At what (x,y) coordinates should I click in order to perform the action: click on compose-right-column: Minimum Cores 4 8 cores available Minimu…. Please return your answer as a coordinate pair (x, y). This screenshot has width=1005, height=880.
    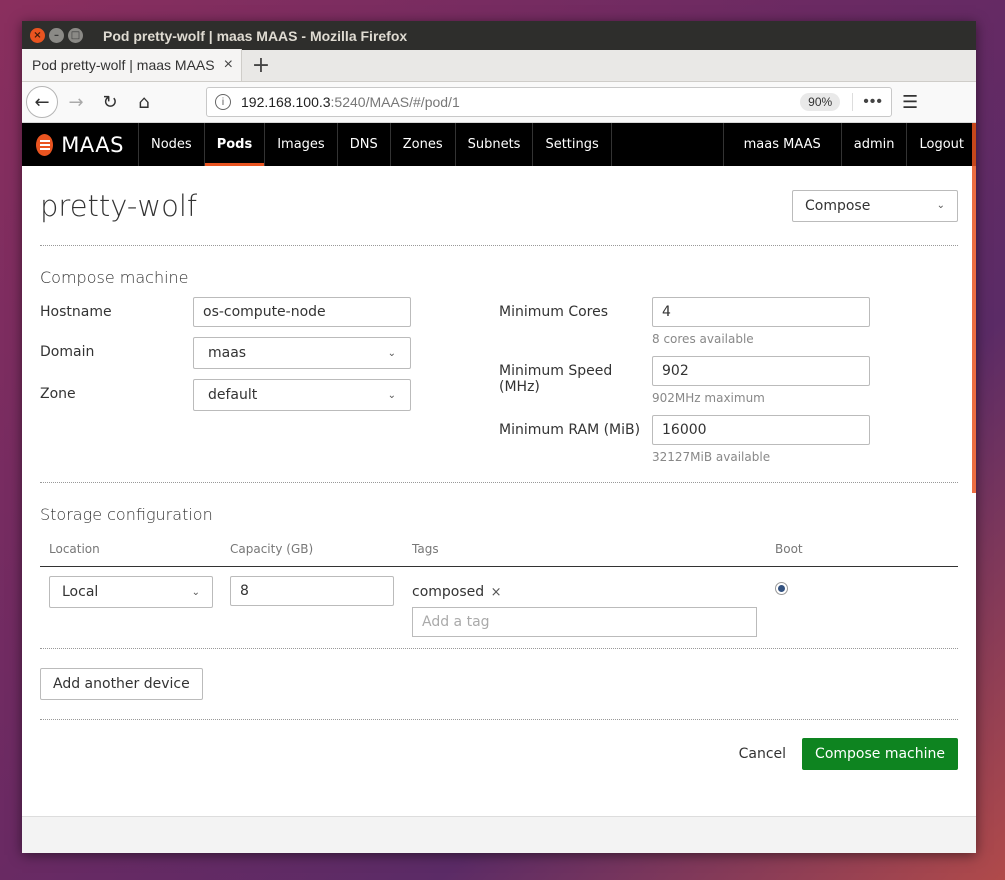
    Looking at the image, I should click on (728, 389).